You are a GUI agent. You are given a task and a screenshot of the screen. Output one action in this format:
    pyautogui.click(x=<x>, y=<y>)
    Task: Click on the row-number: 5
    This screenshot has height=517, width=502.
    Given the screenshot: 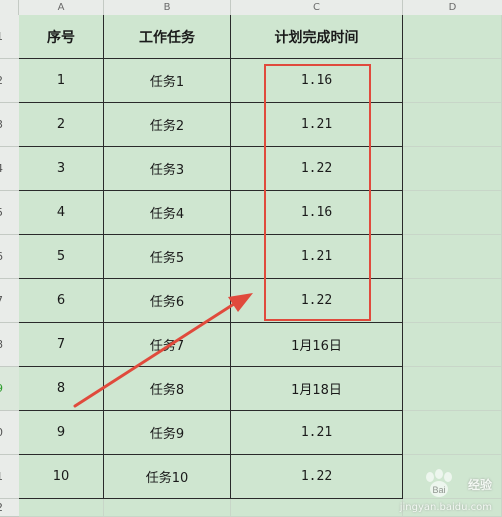 What is the action you would take?
    pyautogui.click(x=1, y=212)
    